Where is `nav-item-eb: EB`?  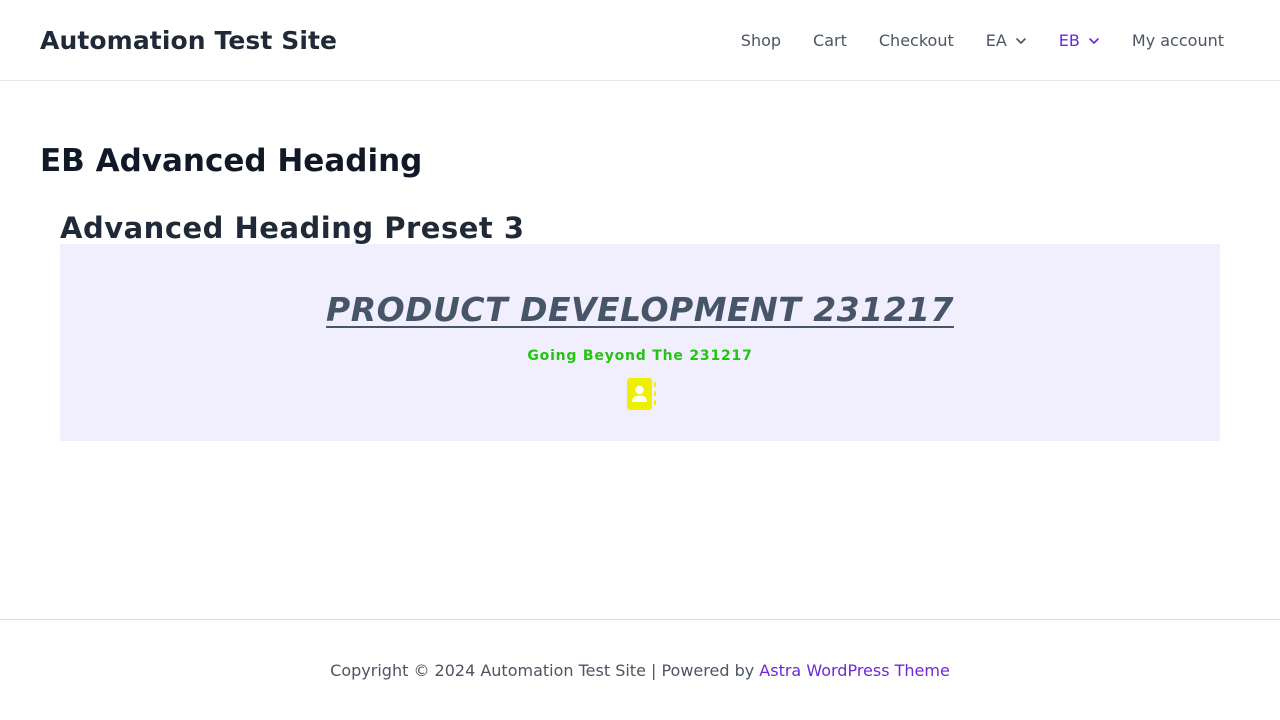 nav-item-eb: EB is located at coordinates (1079, 40).